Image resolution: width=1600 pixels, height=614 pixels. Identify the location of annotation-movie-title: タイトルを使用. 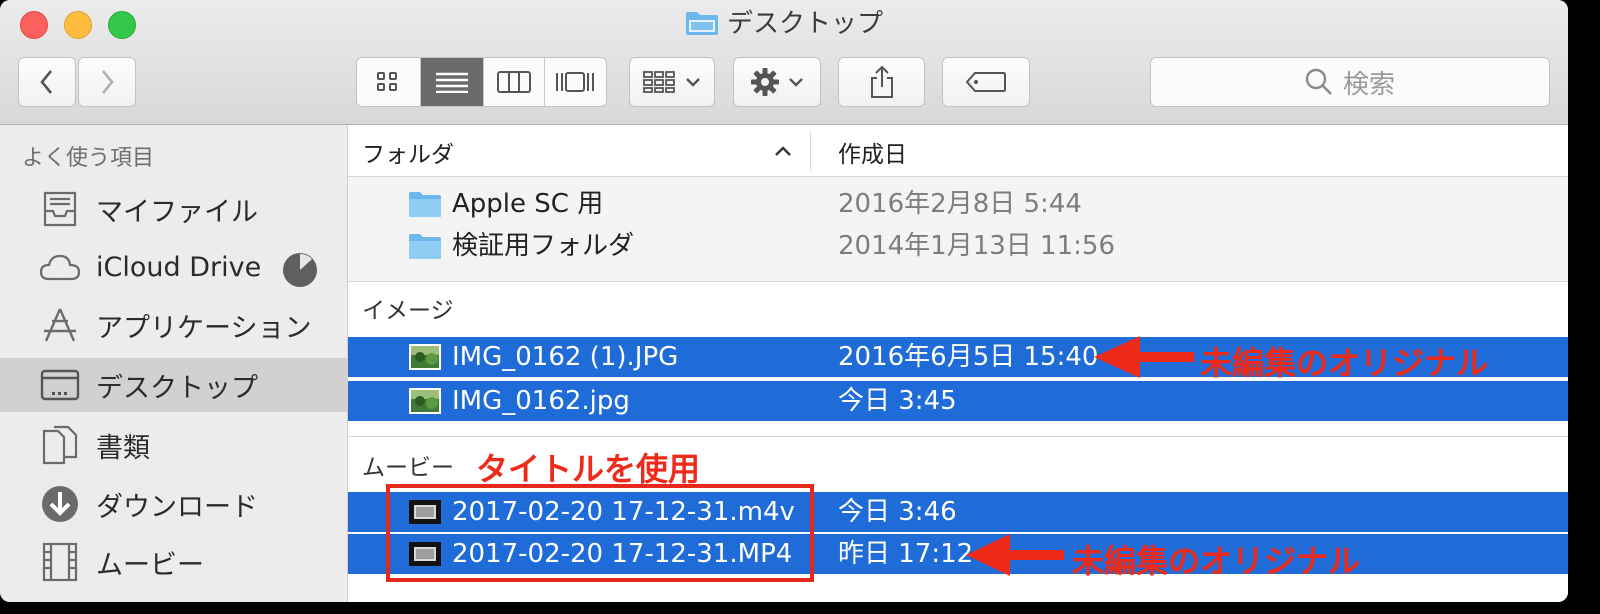
(588, 469).